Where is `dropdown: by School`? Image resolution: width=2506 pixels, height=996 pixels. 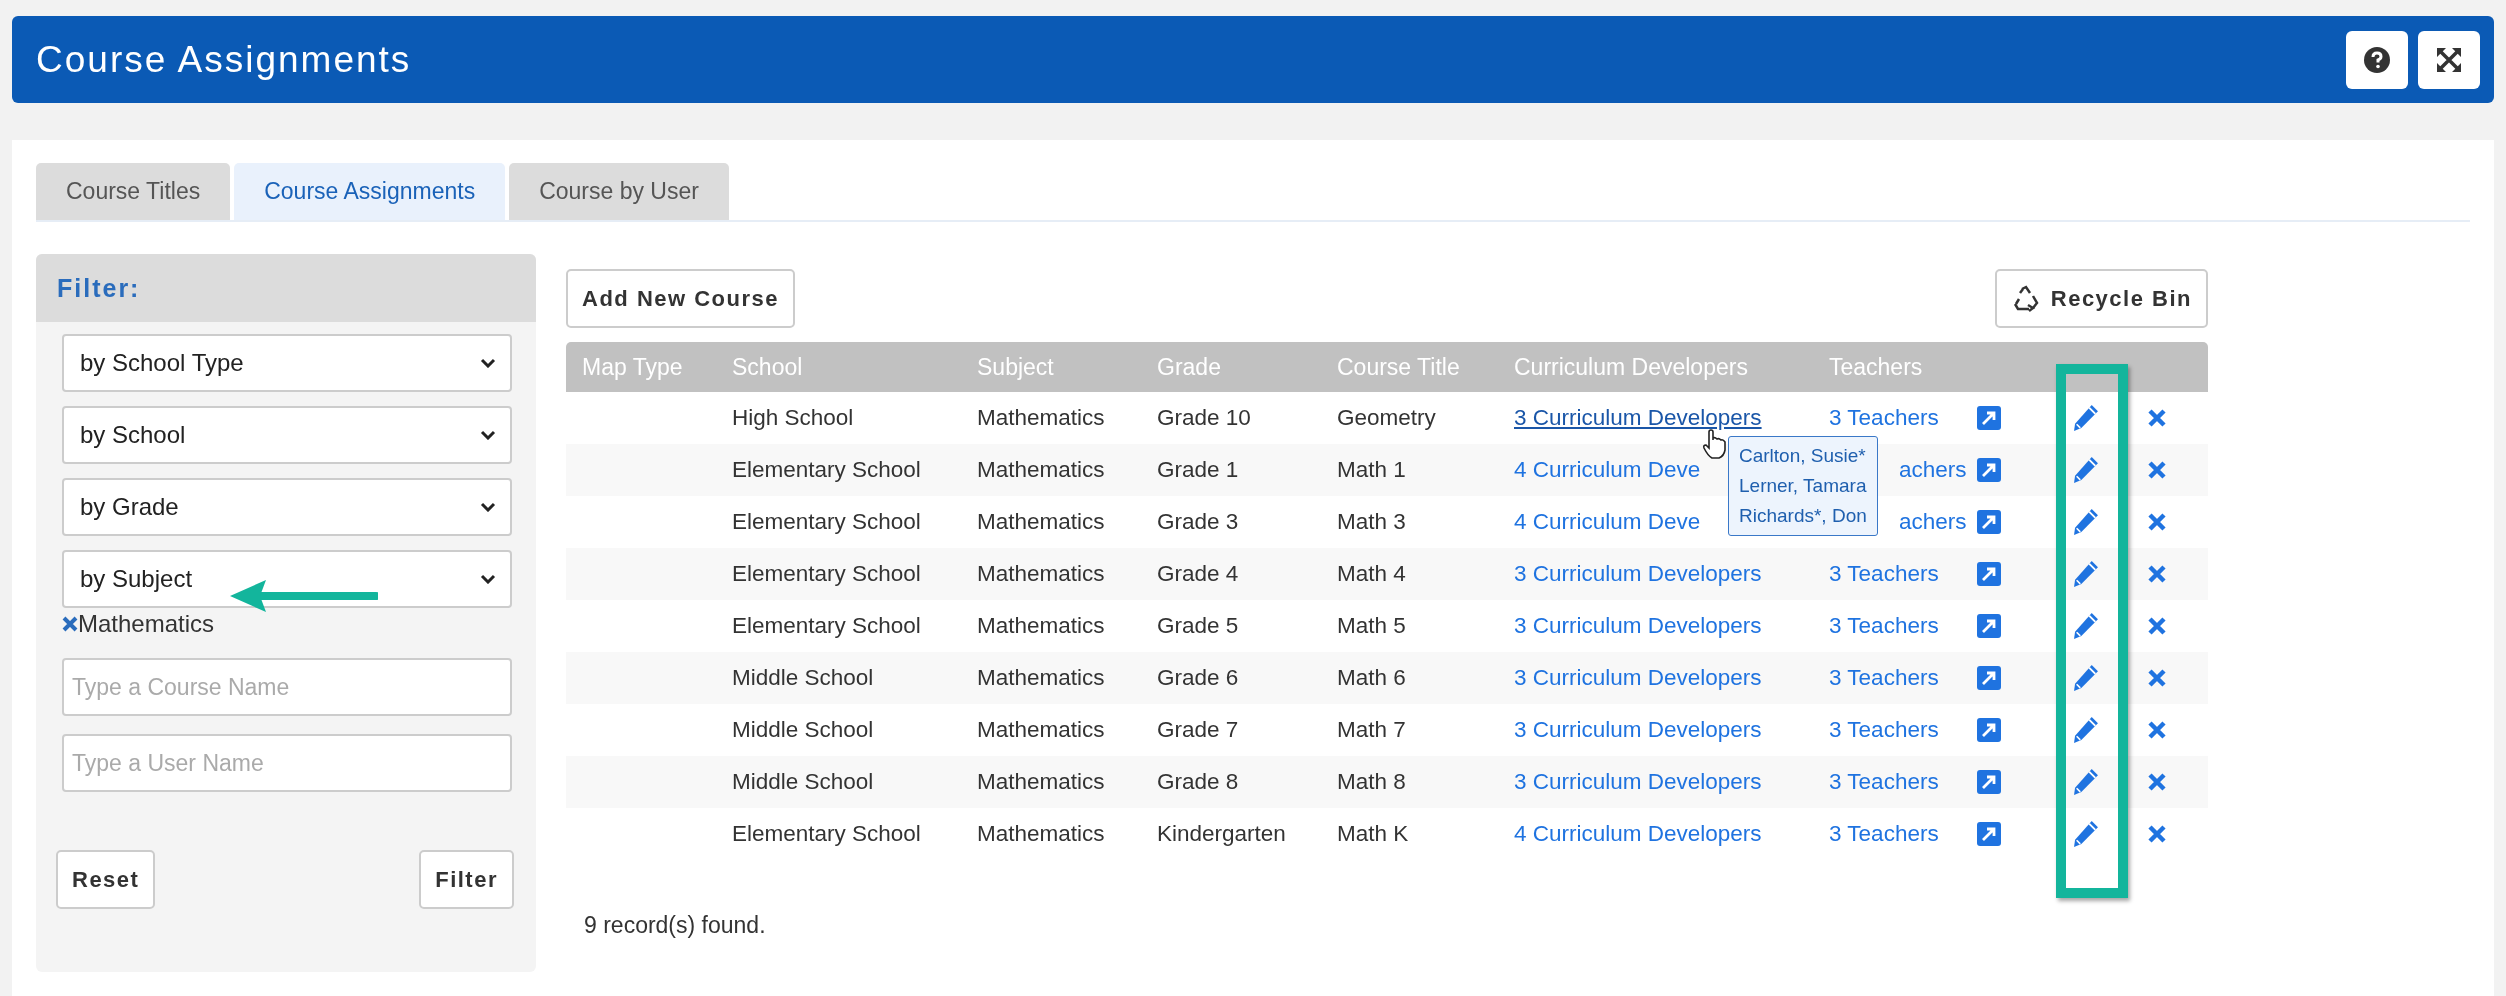 dropdown: by School is located at coordinates (287, 435).